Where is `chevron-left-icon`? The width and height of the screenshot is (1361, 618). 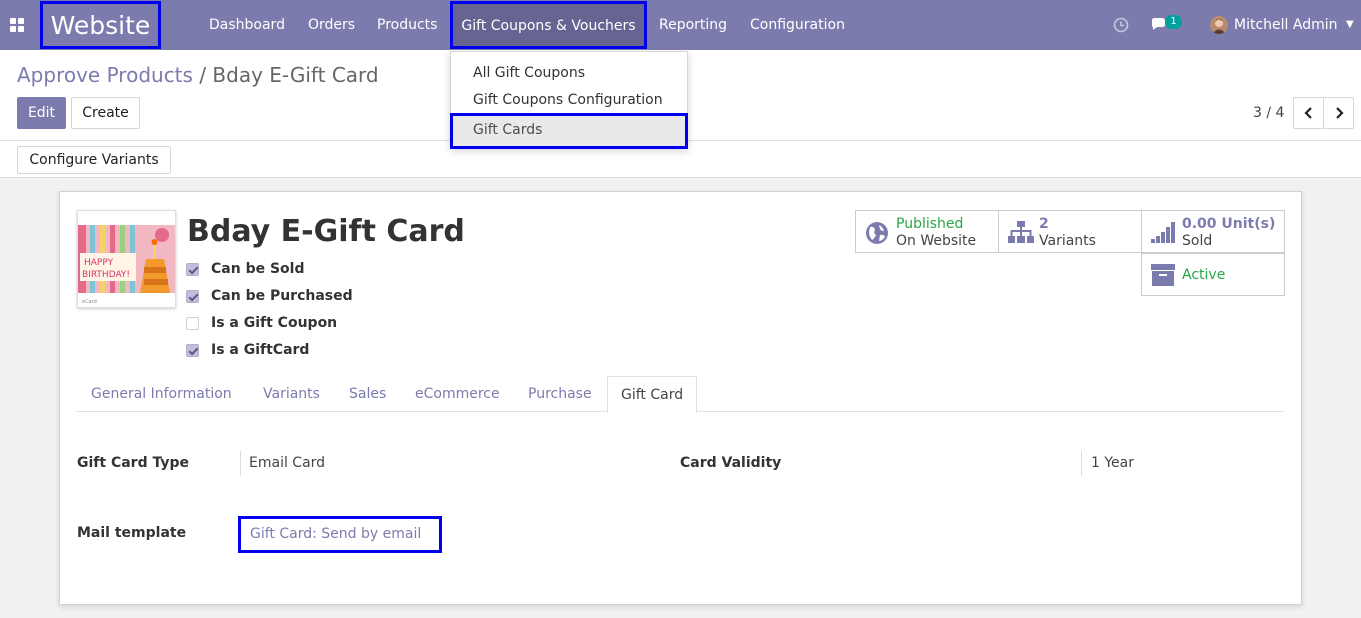 chevron-left-icon is located at coordinates (1307, 113).